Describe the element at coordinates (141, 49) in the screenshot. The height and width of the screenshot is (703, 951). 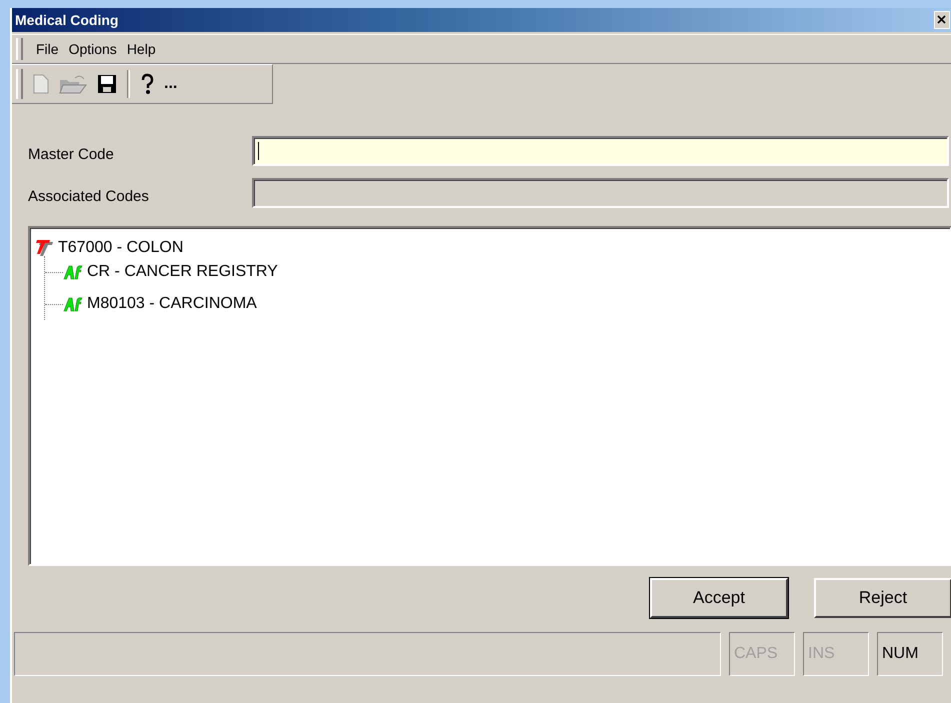
I see `menu-item: Help` at that location.